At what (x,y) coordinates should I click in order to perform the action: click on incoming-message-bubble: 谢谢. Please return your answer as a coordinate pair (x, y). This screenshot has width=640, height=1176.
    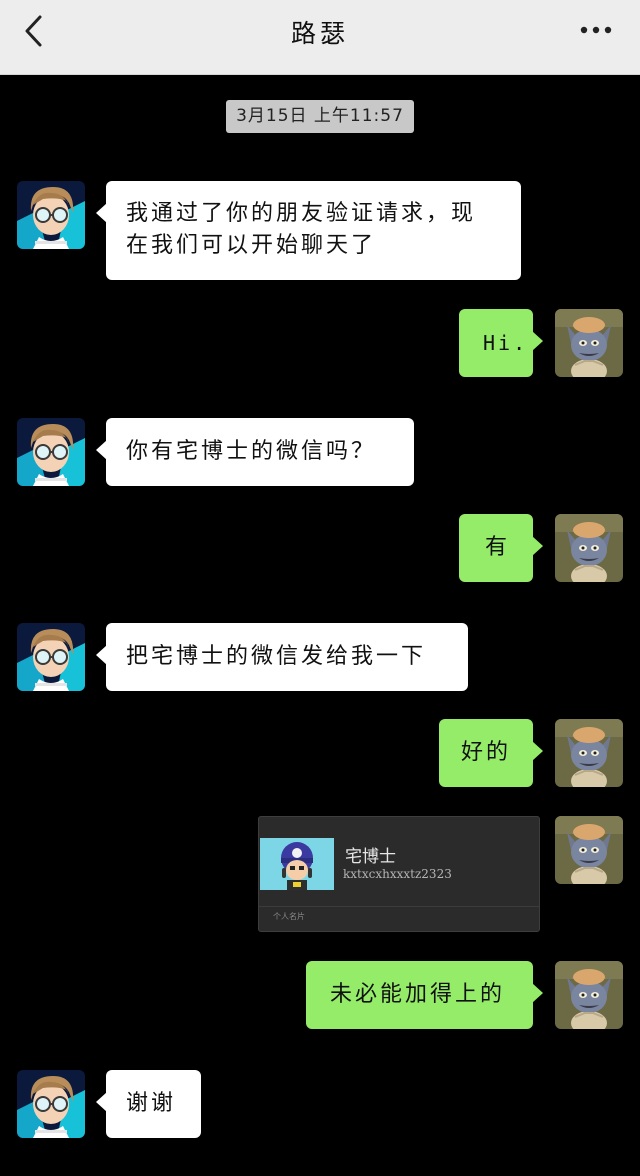
    Looking at the image, I should click on (148, 1104).